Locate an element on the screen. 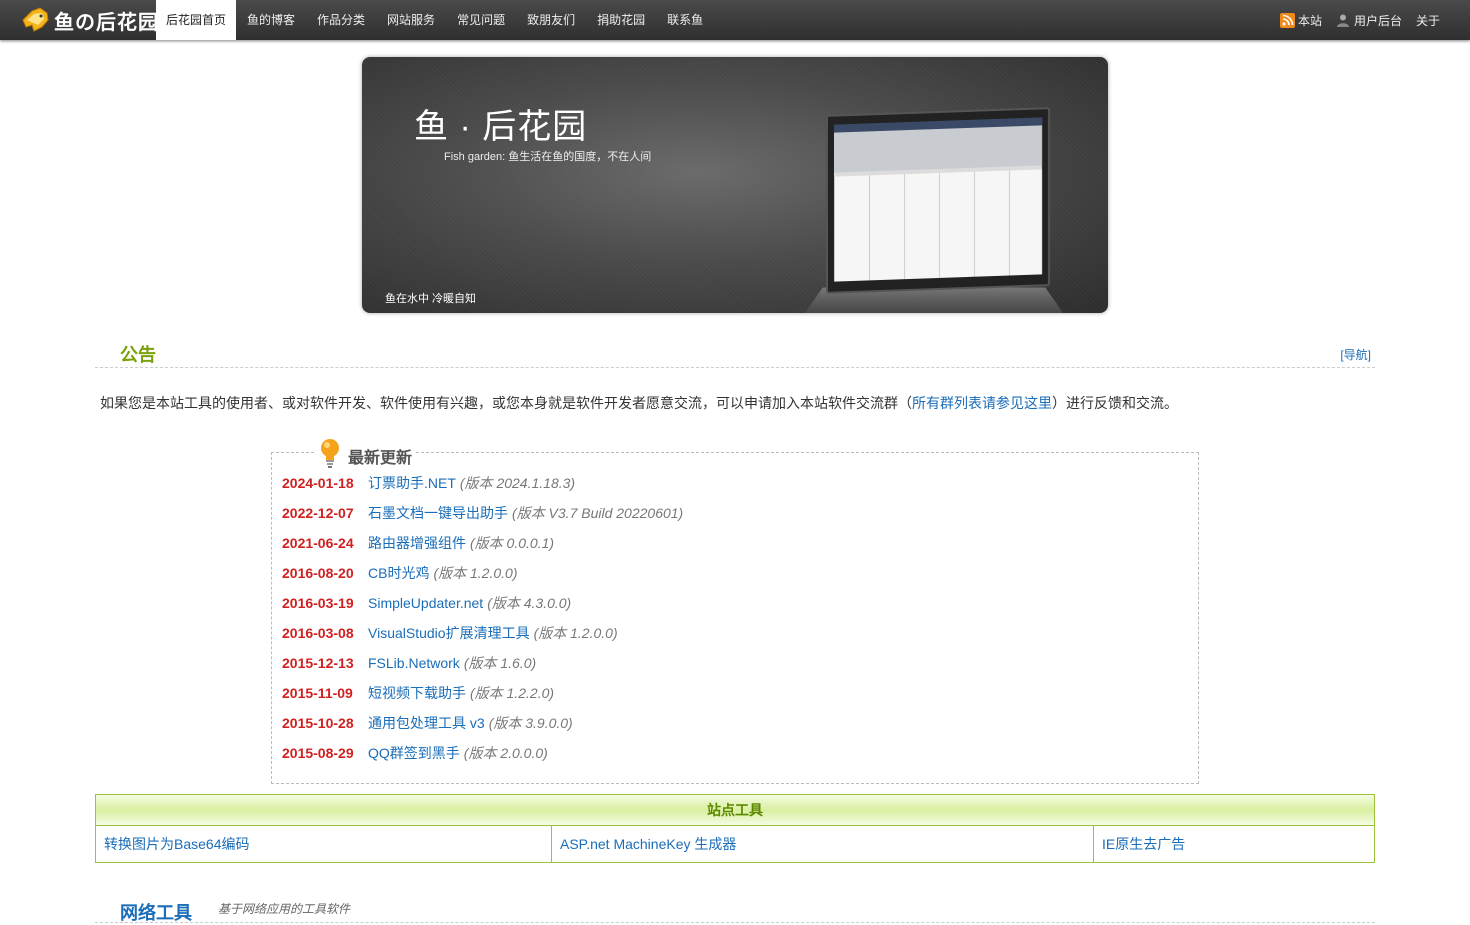  main-nav: 后花园首页 鱼的博客 作品分类 网站服务 常见问题 致朋友们 捐助花园 联系鱼 is located at coordinates (435, 20).